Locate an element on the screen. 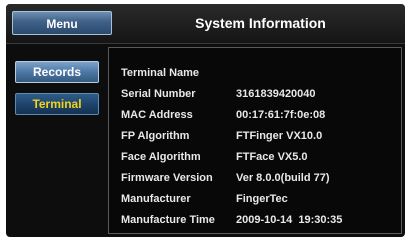 The height and width of the screenshot is (241, 411). info-value: Ver 8.0.0(build 77) is located at coordinates (283, 178).